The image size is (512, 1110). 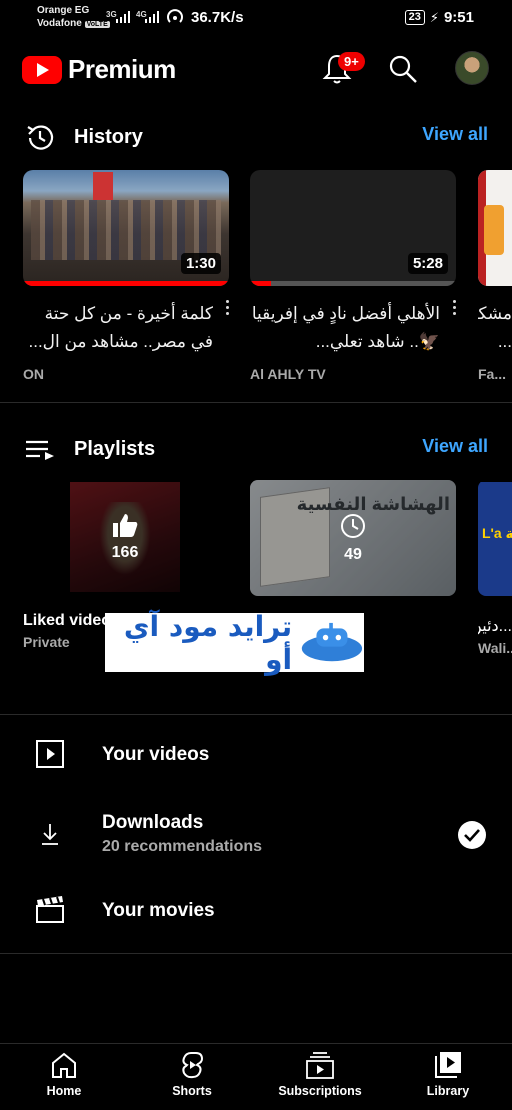 What do you see at coordinates (495, 228) in the screenshot?
I see `video-thumbnail` at bounding box center [495, 228].